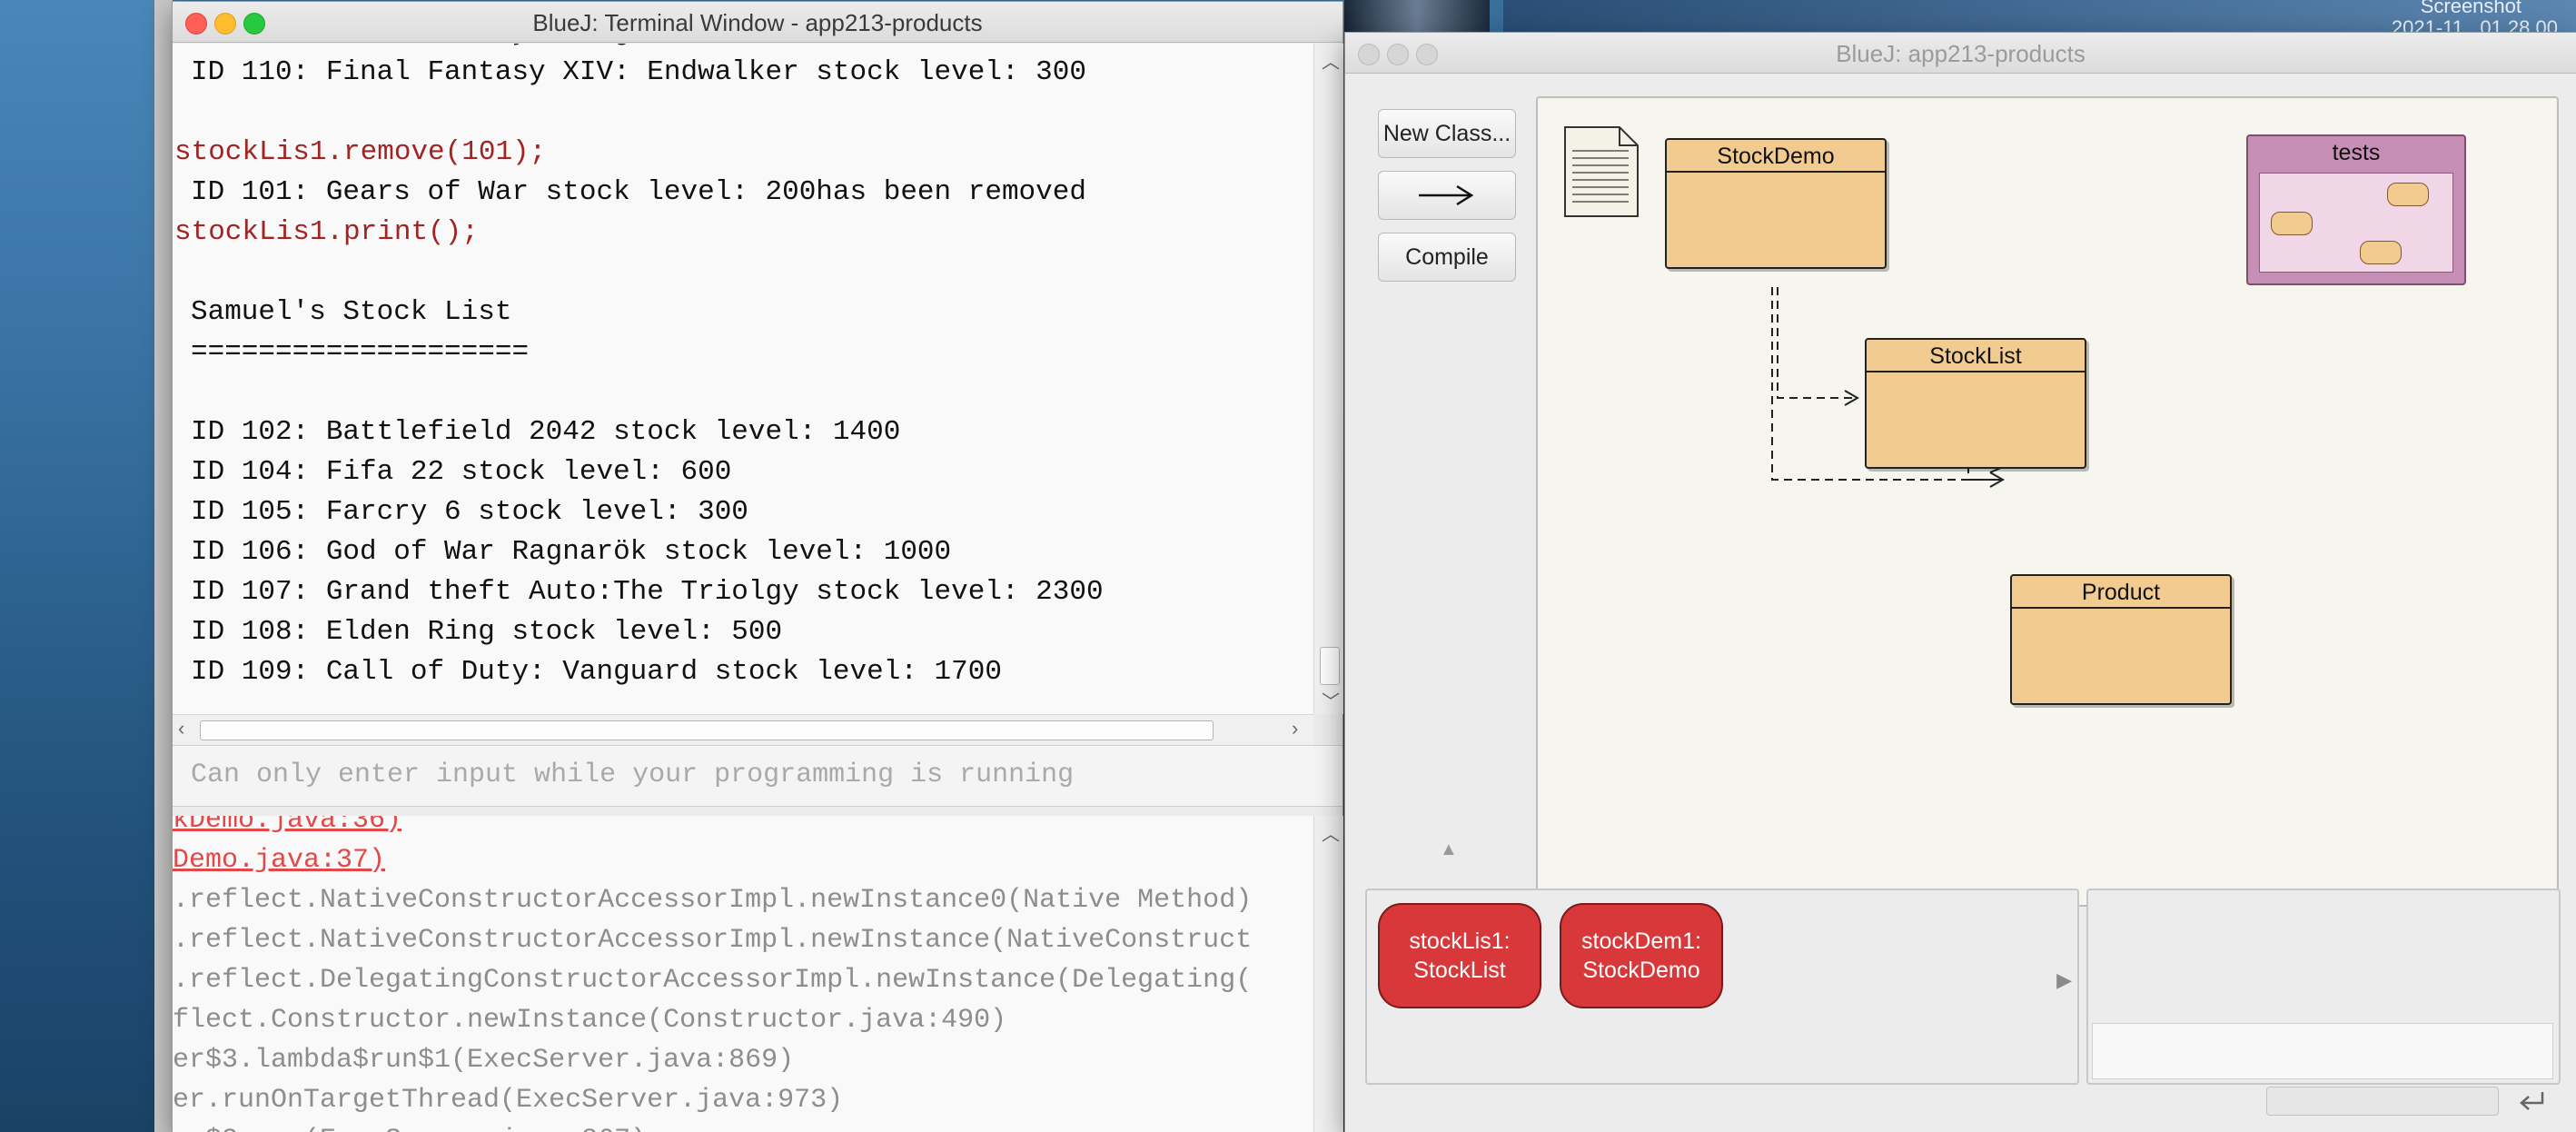 The image size is (2576, 1132). What do you see at coordinates (469, 512) in the screenshot?
I see `terminal-output-line: ID 105: Farcry 6 stock level: 300` at bounding box center [469, 512].